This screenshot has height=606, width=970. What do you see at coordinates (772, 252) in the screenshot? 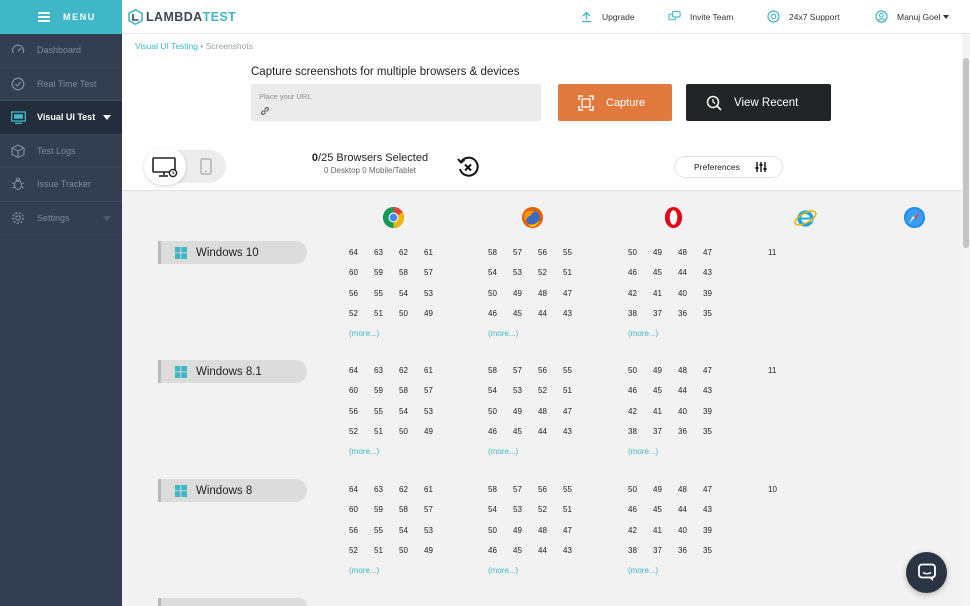
I see `ie-version-checkbox: 11` at bounding box center [772, 252].